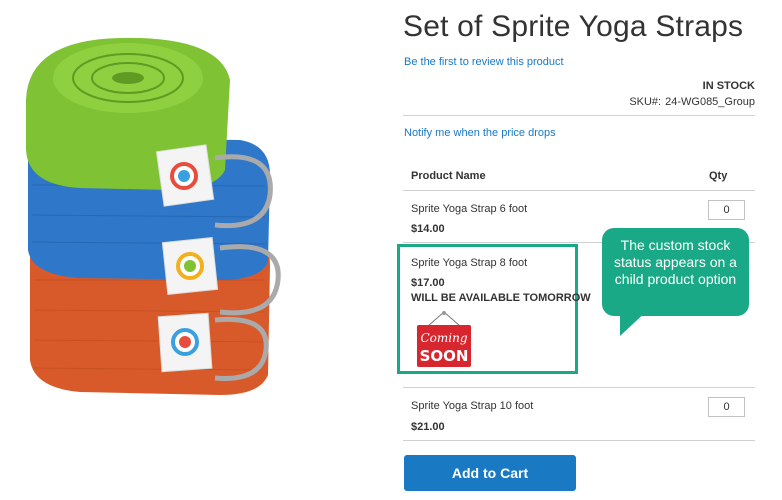 The width and height of the screenshot is (782, 500). I want to click on divider, so click(579, 115).